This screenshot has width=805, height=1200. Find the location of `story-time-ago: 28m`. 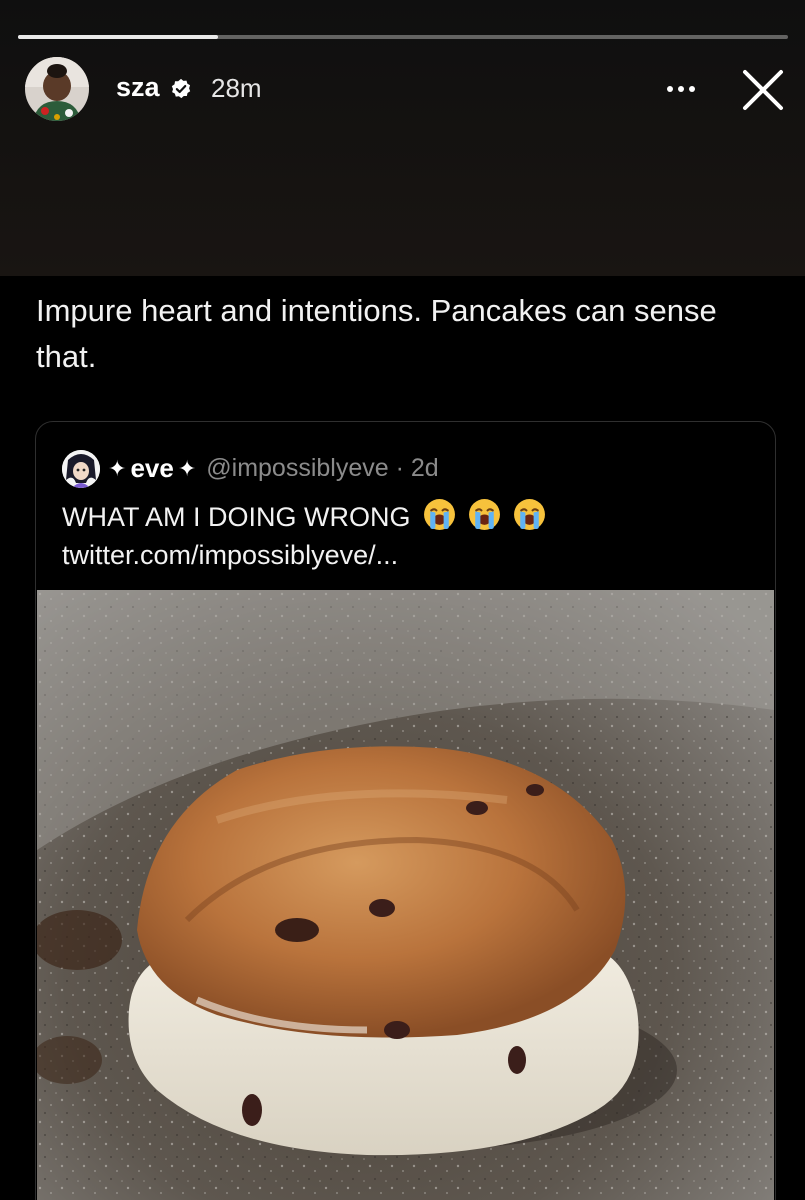

story-time-ago: 28m is located at coordinates (236, 88).